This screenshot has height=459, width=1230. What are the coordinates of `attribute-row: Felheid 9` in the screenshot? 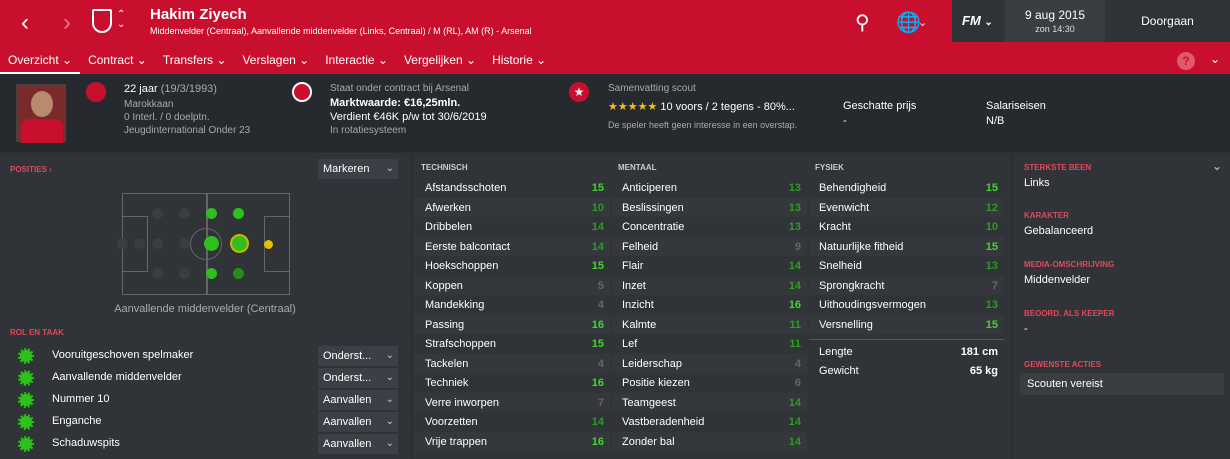 It's located at (709, 246).